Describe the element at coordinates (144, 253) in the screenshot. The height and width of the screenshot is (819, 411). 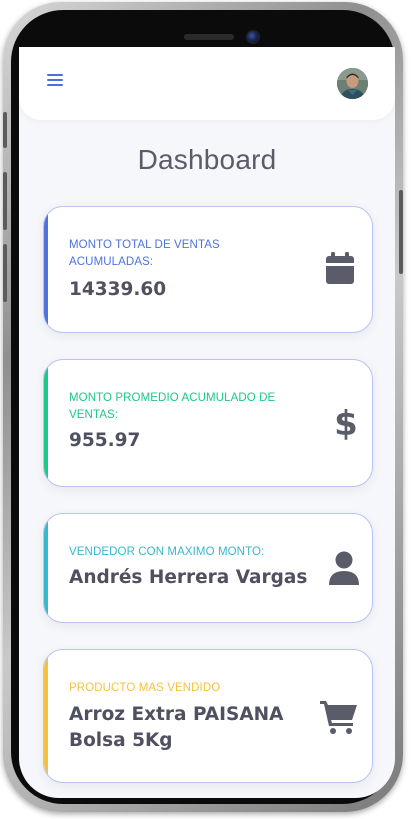
I see `total-sales-label: MONTO TOTAL DE VENTAS ACUMULADAS:` at that location.